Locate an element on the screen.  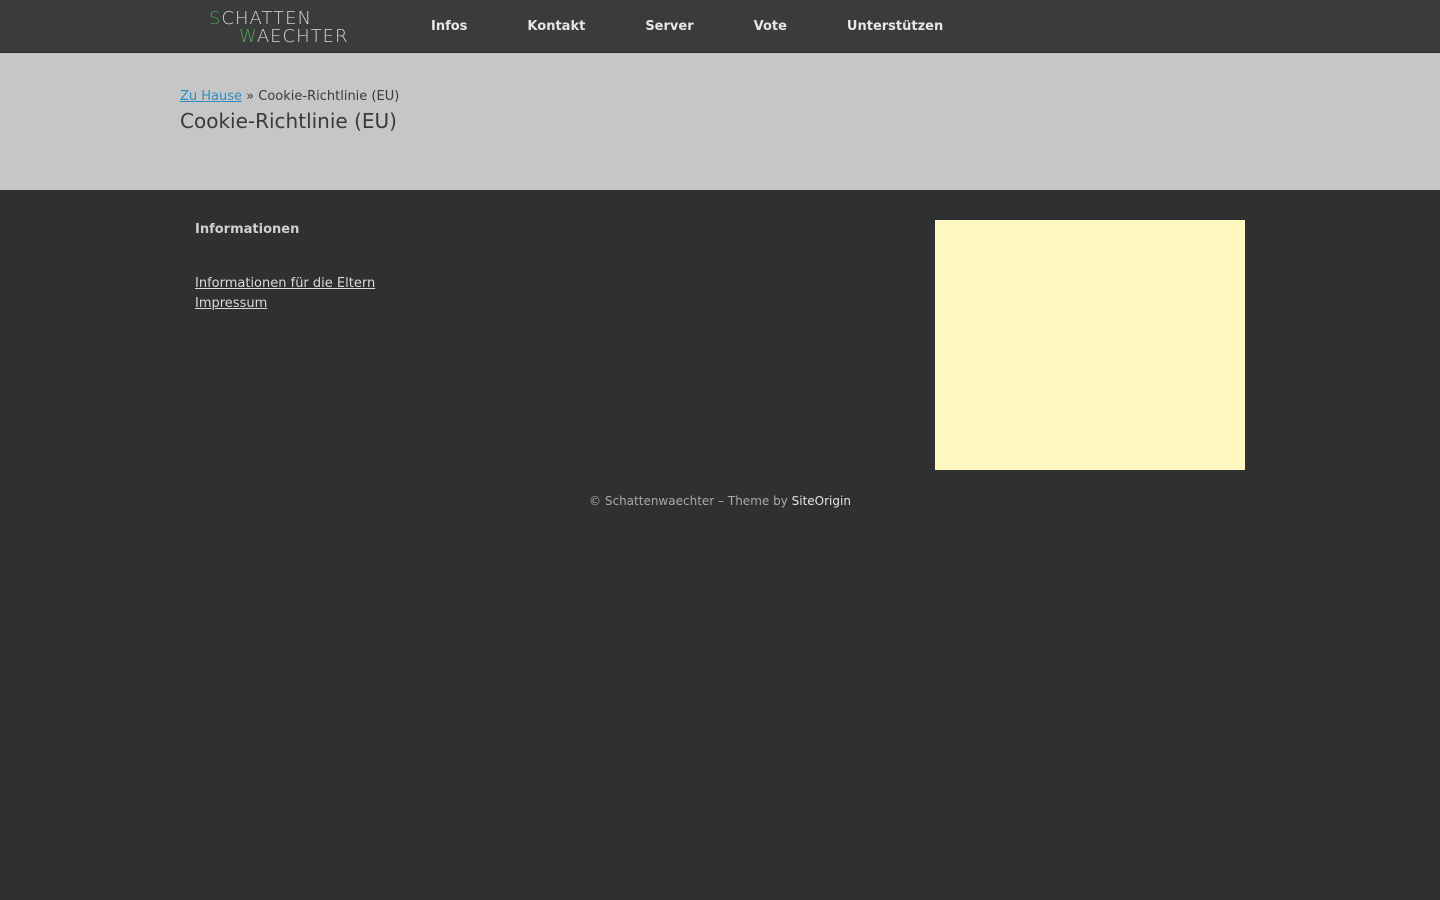
logo-wordmark-graphic: SCHATTEN WAECHTER is located at coordinates (279, 27).